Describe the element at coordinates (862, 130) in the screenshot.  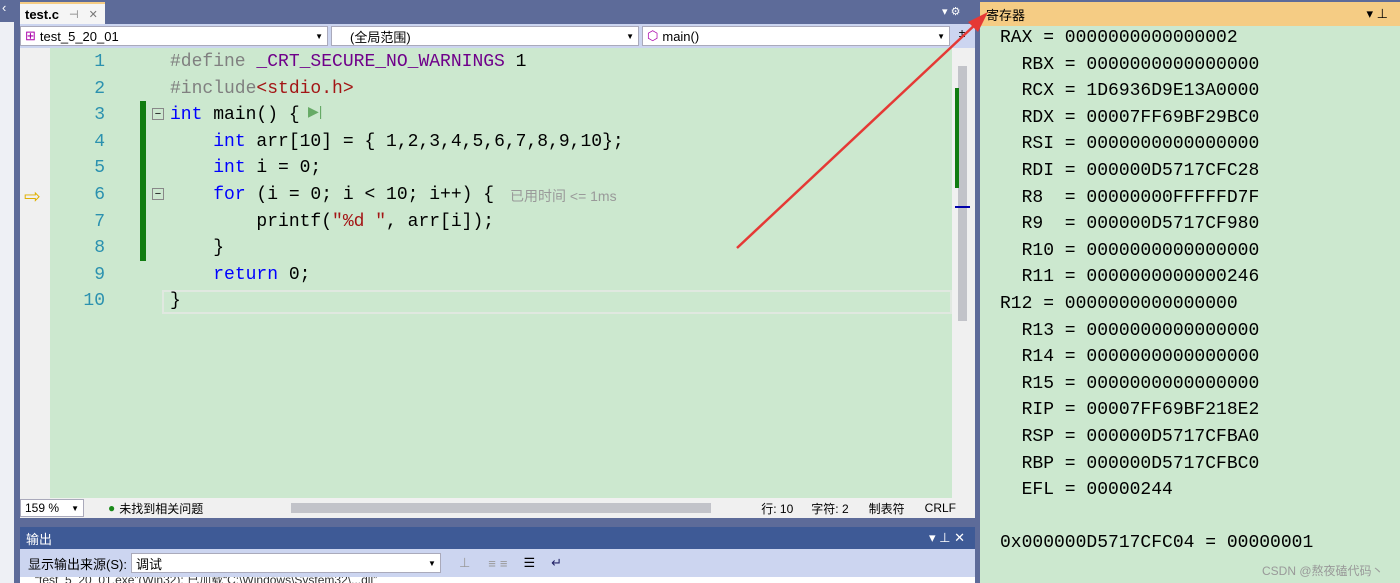
I see `annotation-arrow` at that location.